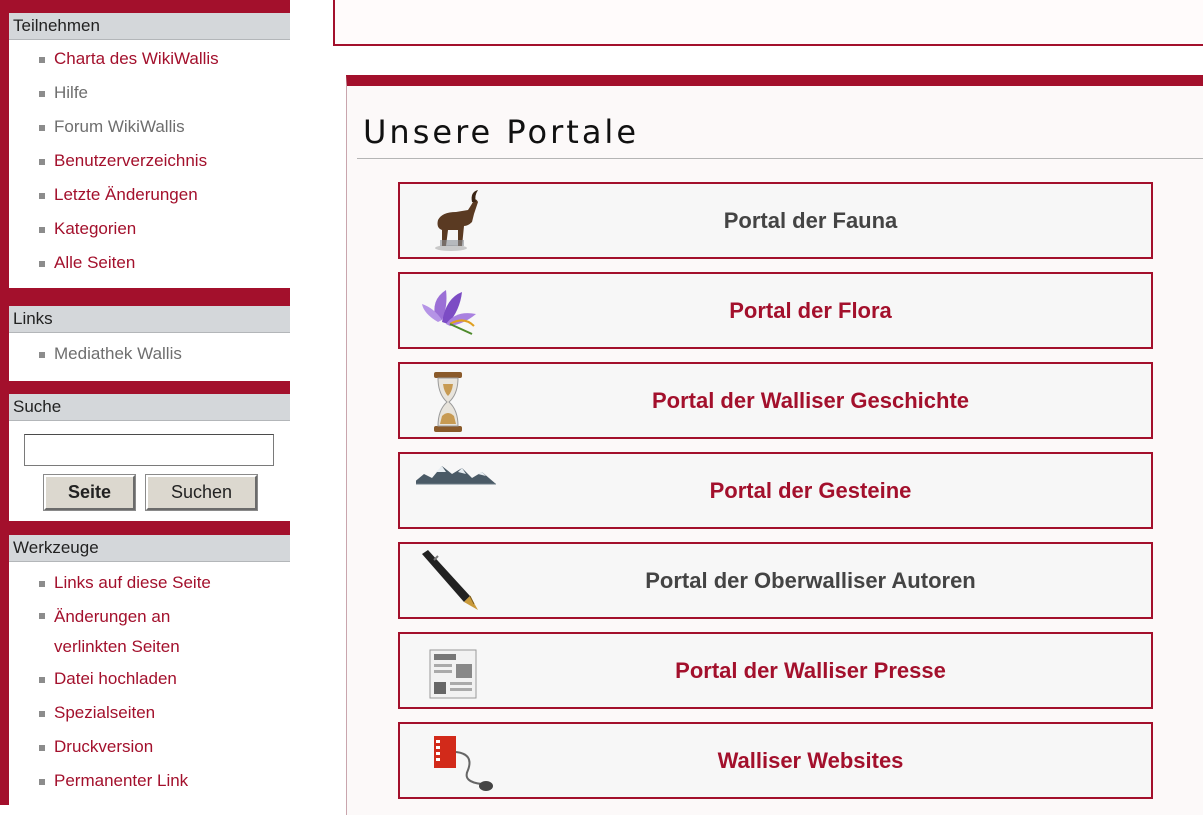 This screenshot has height=815, width=1203. I want to click on portlet-title-teilnehmen: Teilnehmen, so click(149, 26).